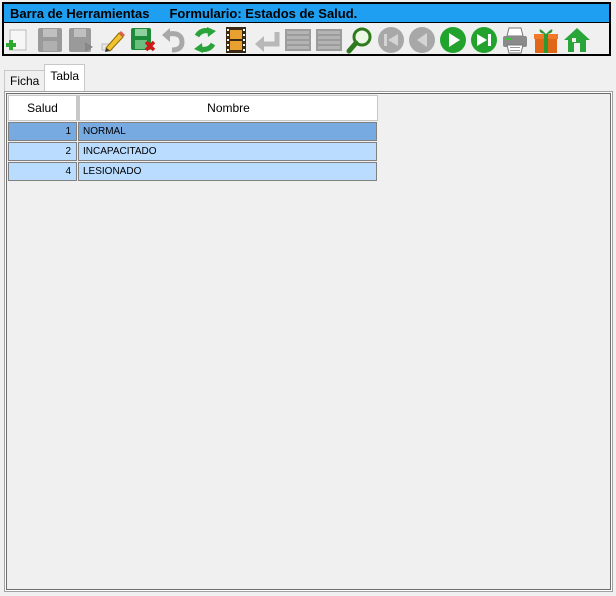 The height and width of the screenshot is (596, 616). I want to click on tab-tabla: Tabla, so click(65, 77).